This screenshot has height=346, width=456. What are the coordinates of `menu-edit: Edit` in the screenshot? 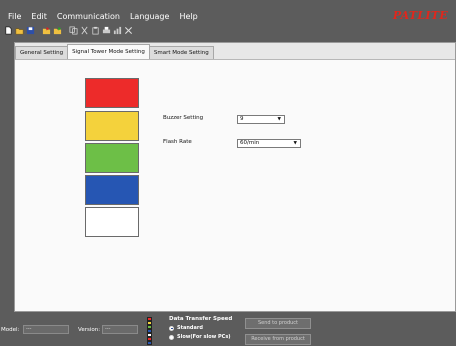 It's located at (39, 16).